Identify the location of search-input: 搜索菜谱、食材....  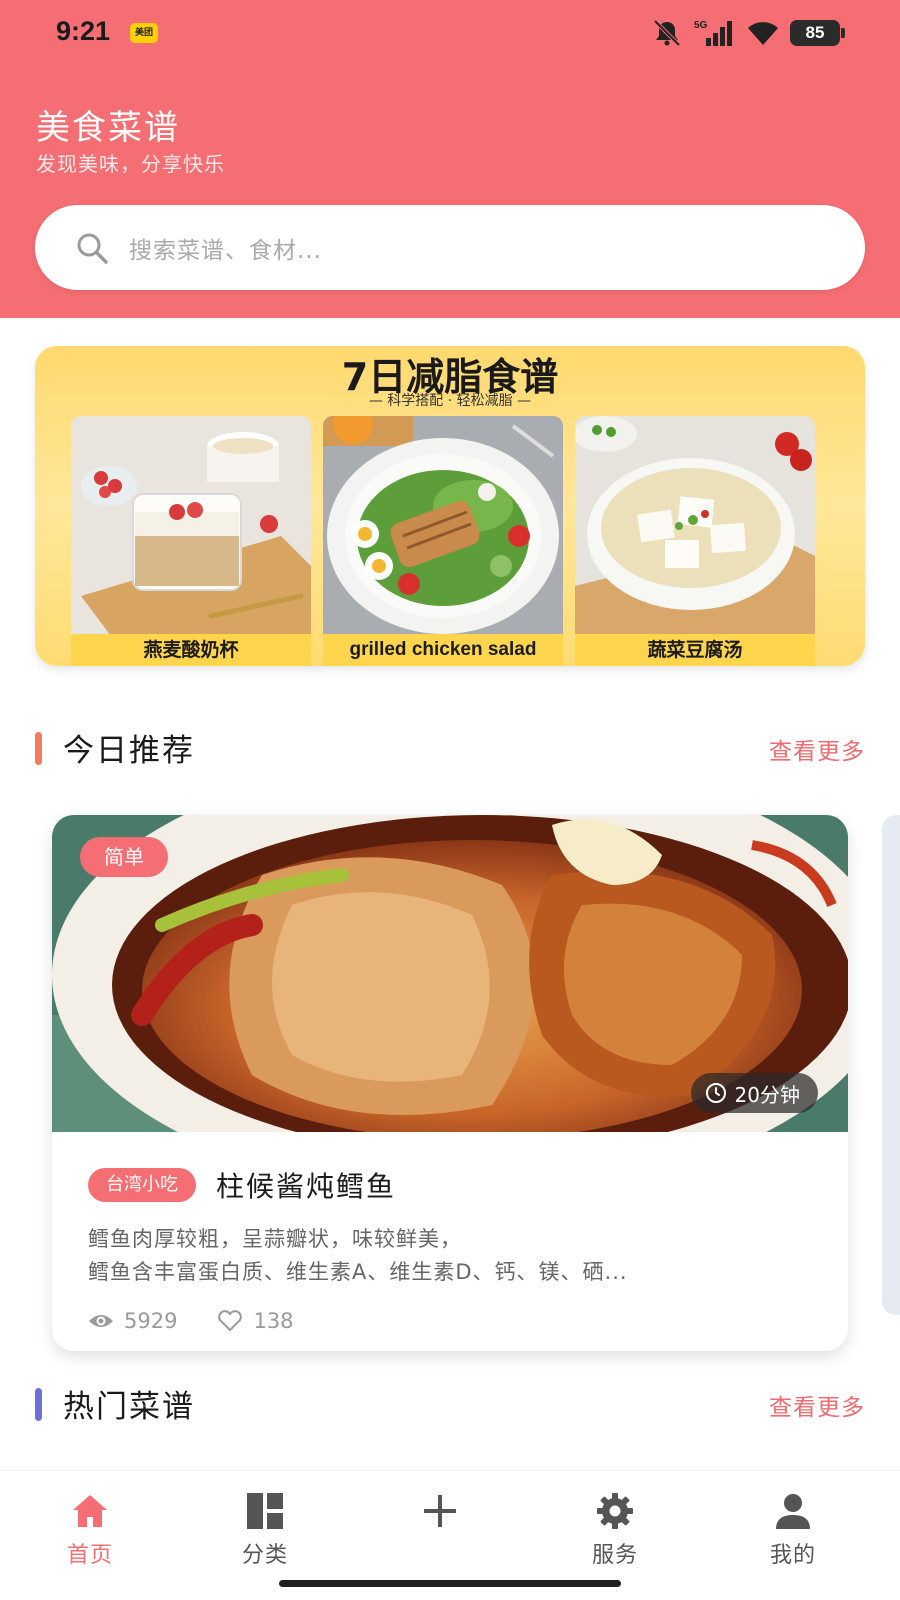
(225, 248).